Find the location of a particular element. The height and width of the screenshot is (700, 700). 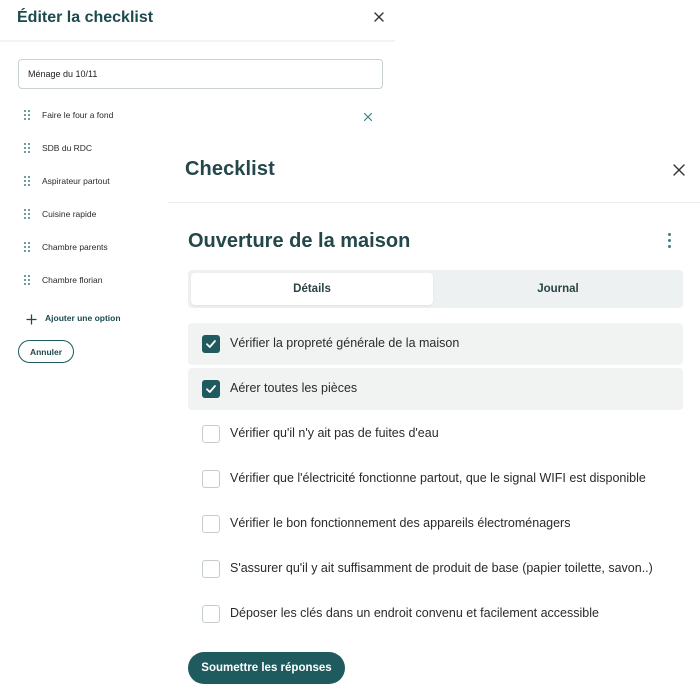

add-option-button: Ajouter une option is located at coordinates (86, 319).